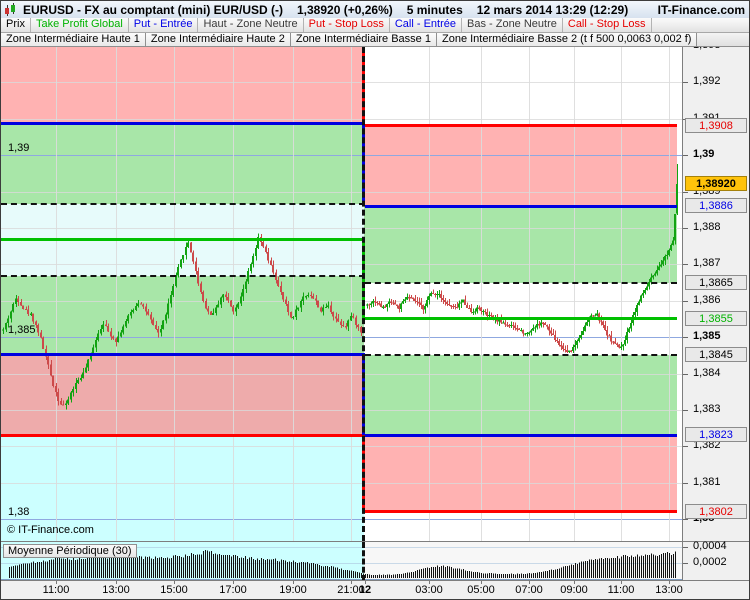  I want to click on indicator-name-label: Moyenne Périodique (30), so click(70, 551).